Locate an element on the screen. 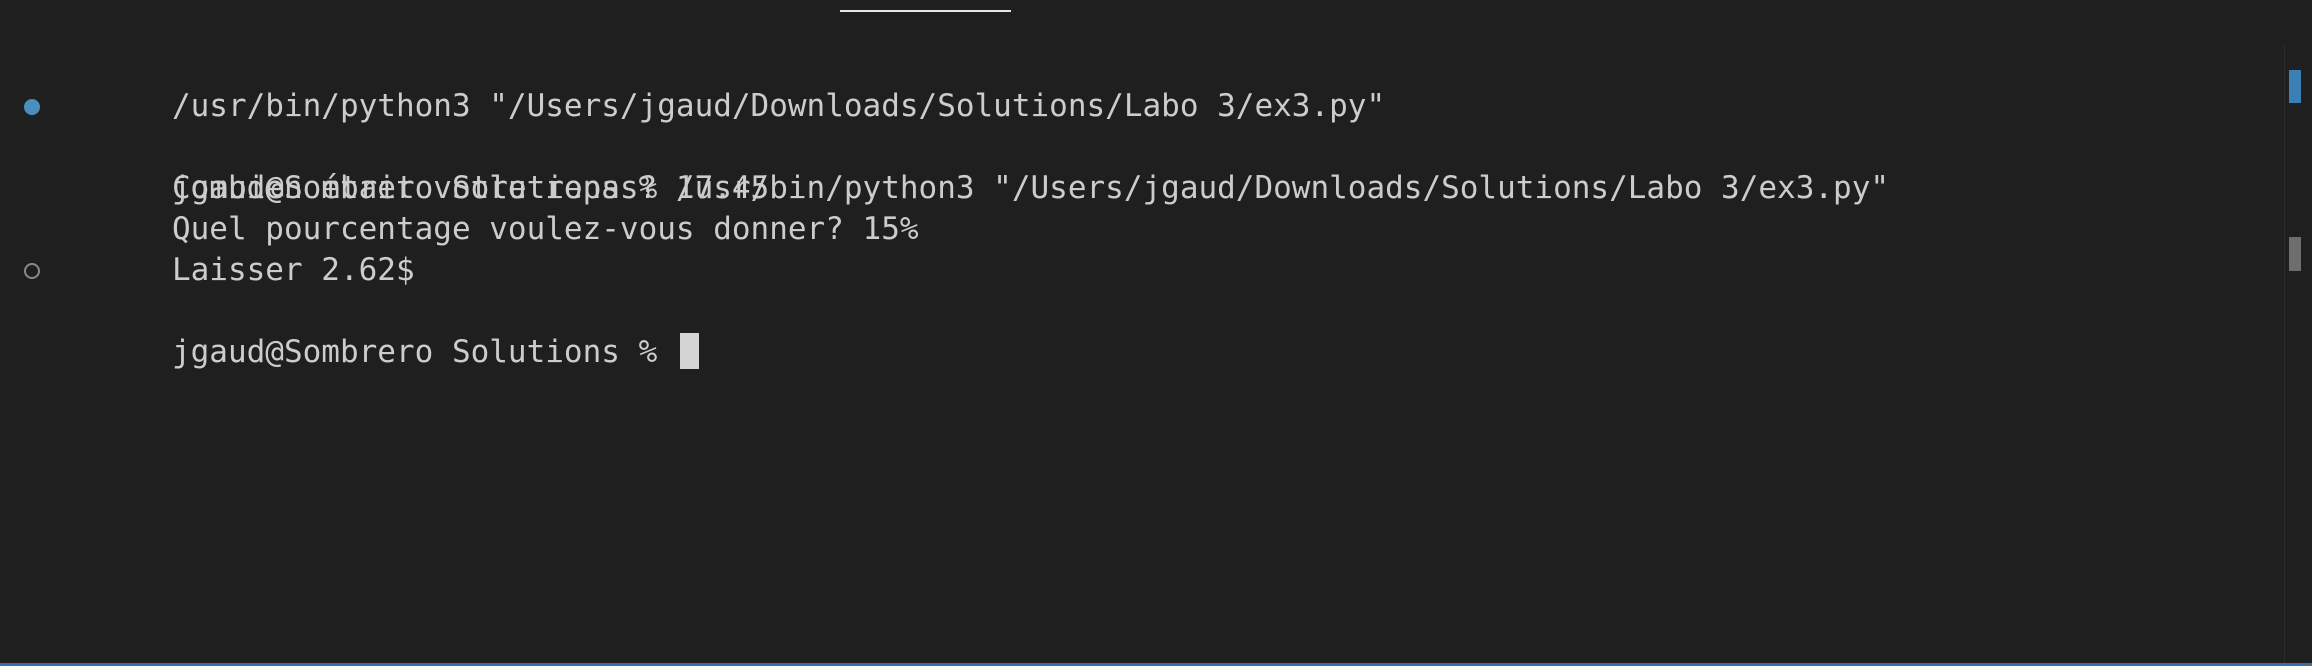 This screenshot has height=666, width=2312. terminal-line: Laisser 2.62$ is located at coordinates (974, 248).